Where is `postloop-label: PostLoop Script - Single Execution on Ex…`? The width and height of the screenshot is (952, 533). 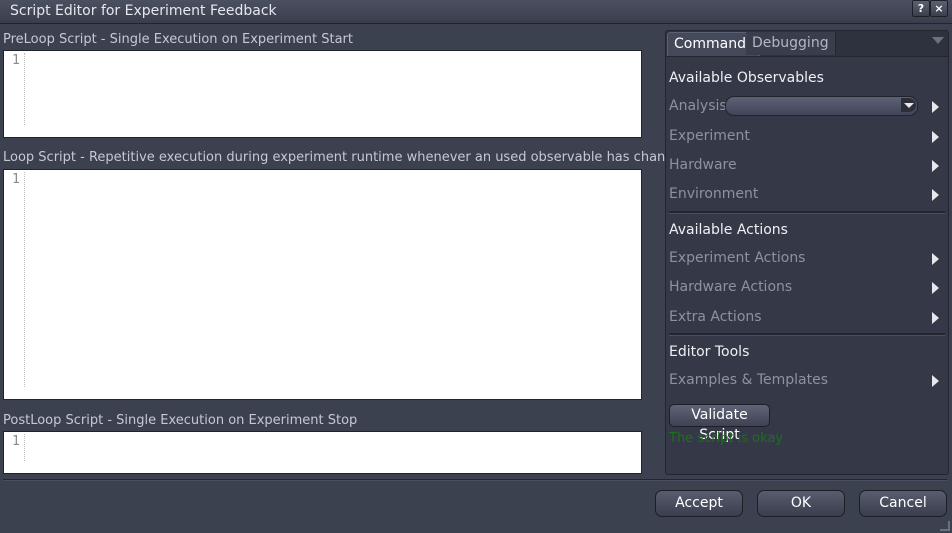 postloop-label: PostLoop Script - Single Execution on Ex… is located at coordinates (180, 420).